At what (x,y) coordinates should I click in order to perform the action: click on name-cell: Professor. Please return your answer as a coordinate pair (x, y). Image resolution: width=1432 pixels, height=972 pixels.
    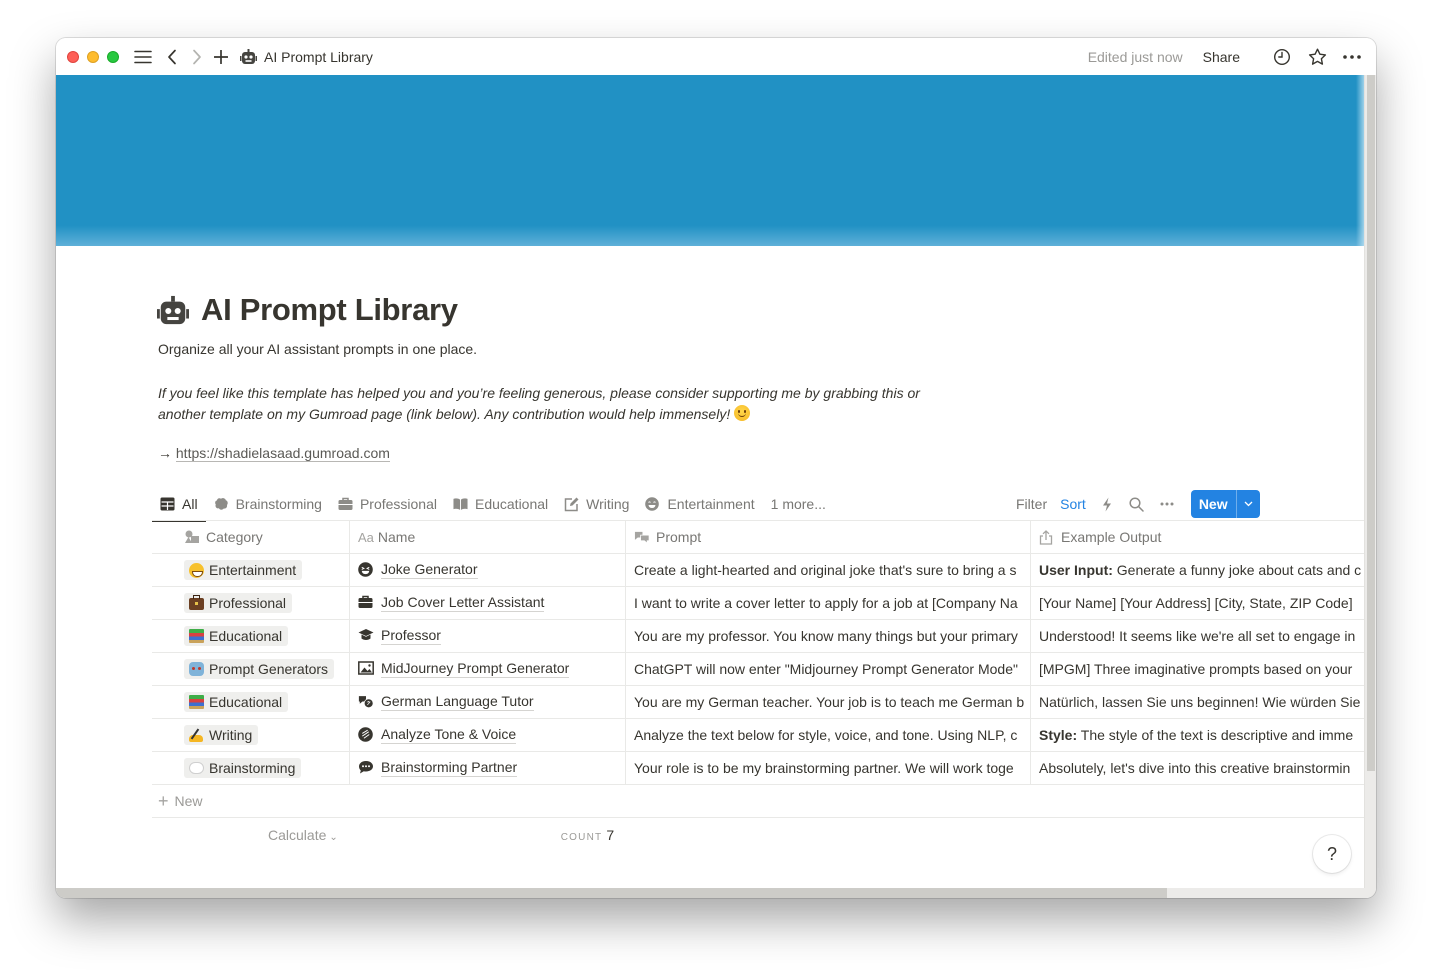
    Looking at the image, I should click on (488, 636).